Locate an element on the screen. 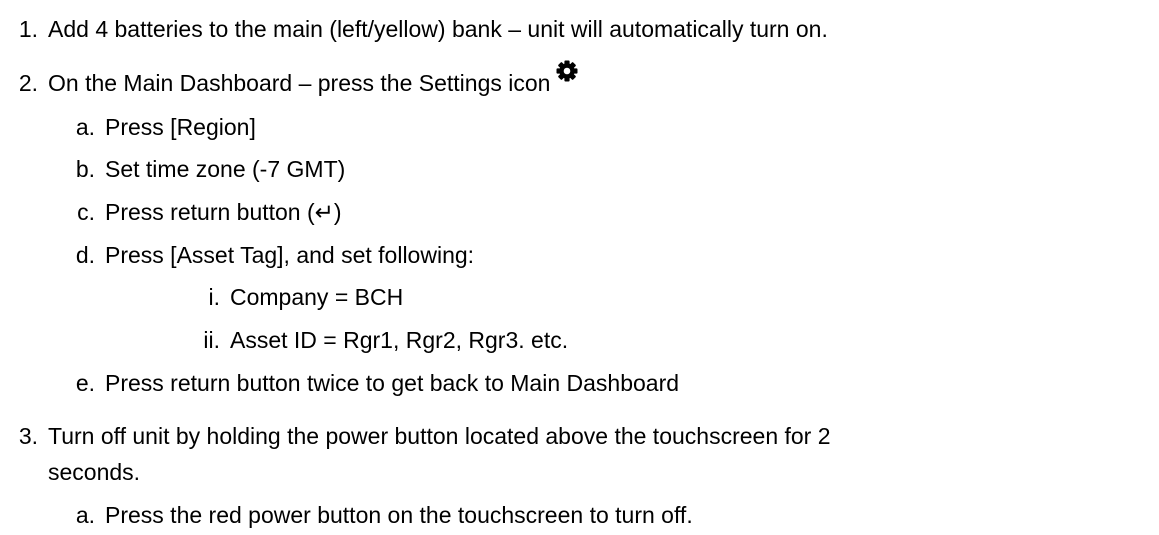 This screenshot has width=1159, height=535. item-text: Company = BCH is located at coordinates (317, 297).